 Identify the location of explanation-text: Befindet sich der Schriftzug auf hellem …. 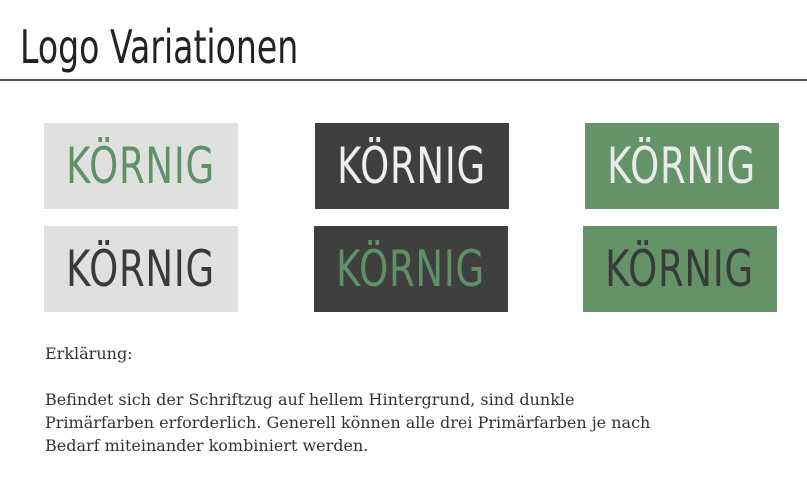
(395, 422).